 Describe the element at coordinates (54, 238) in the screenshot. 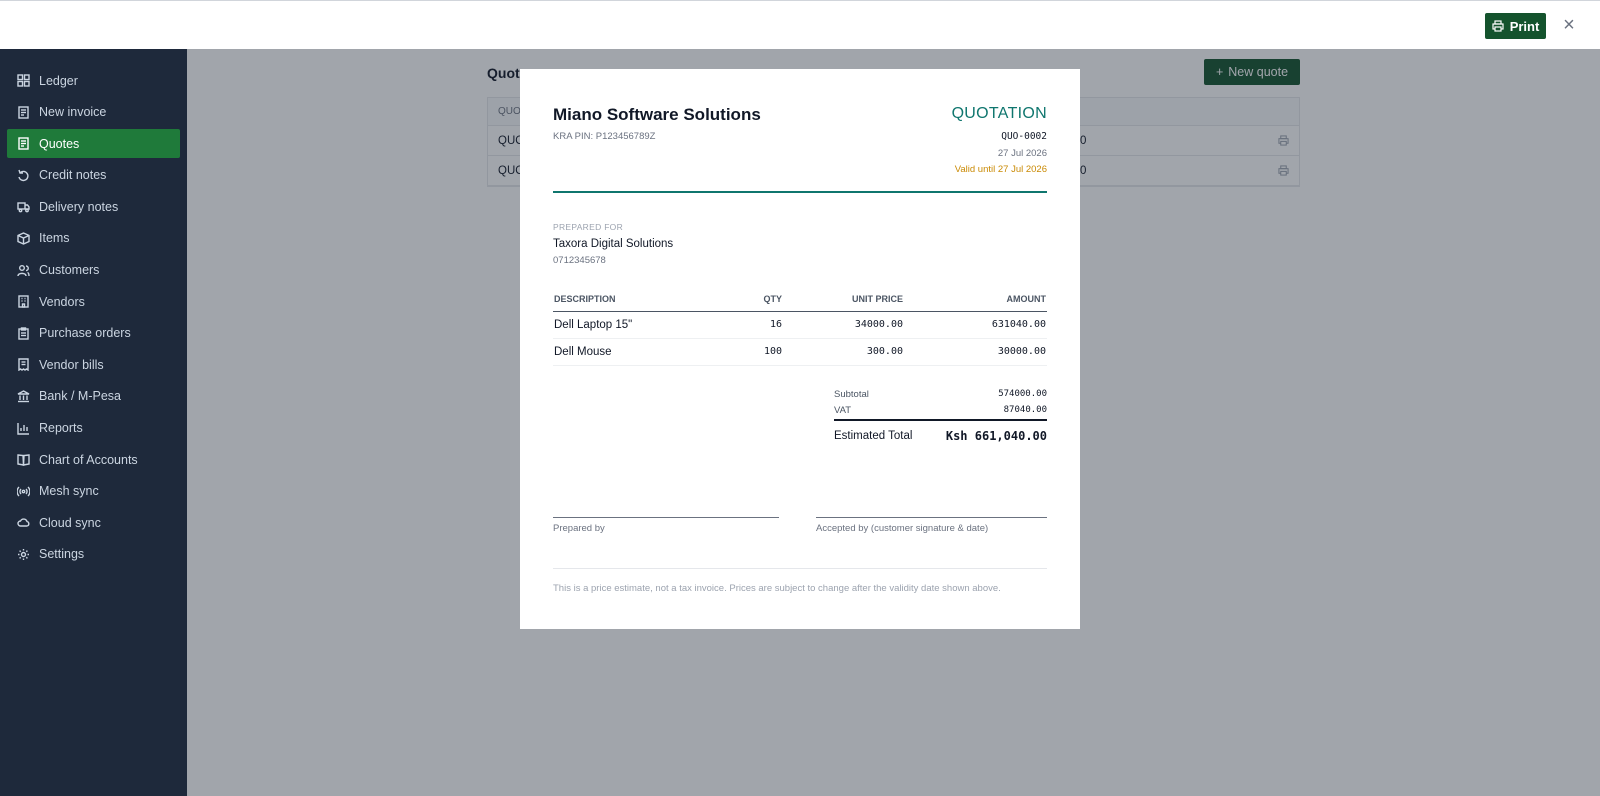

I see `sidebar-item-label: Items` at that location.